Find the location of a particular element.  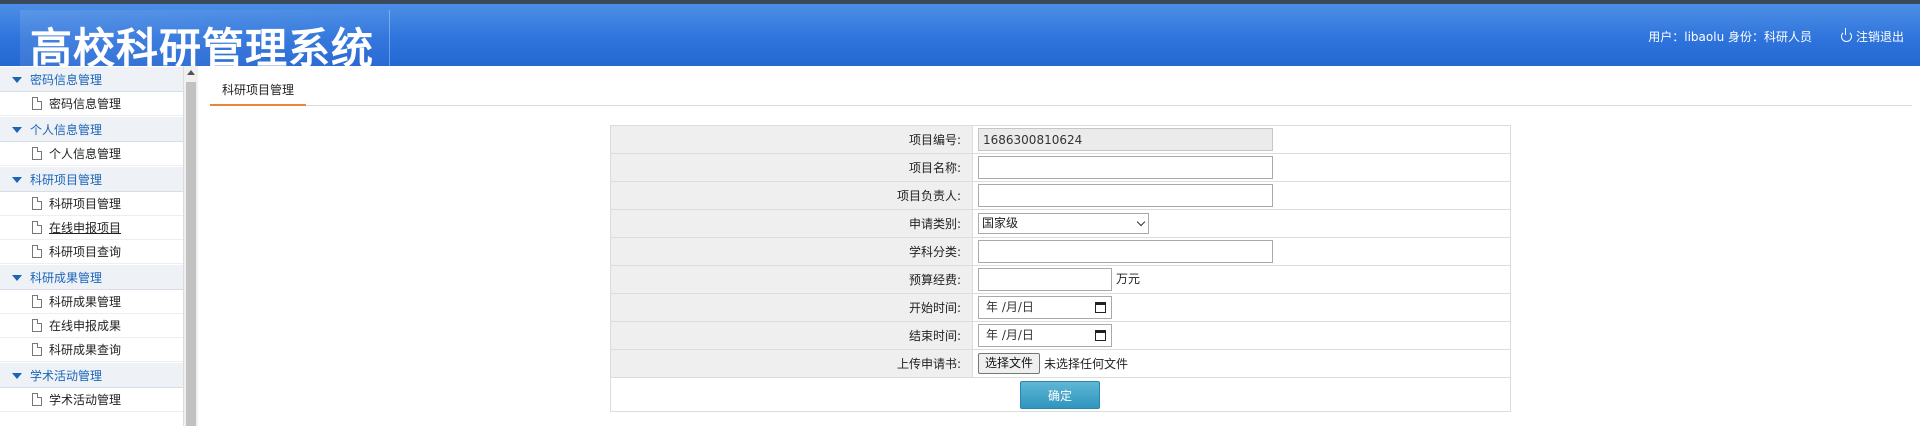

sidebar-item-personal: 个人信息管理 is located at coordinates (91, 154).